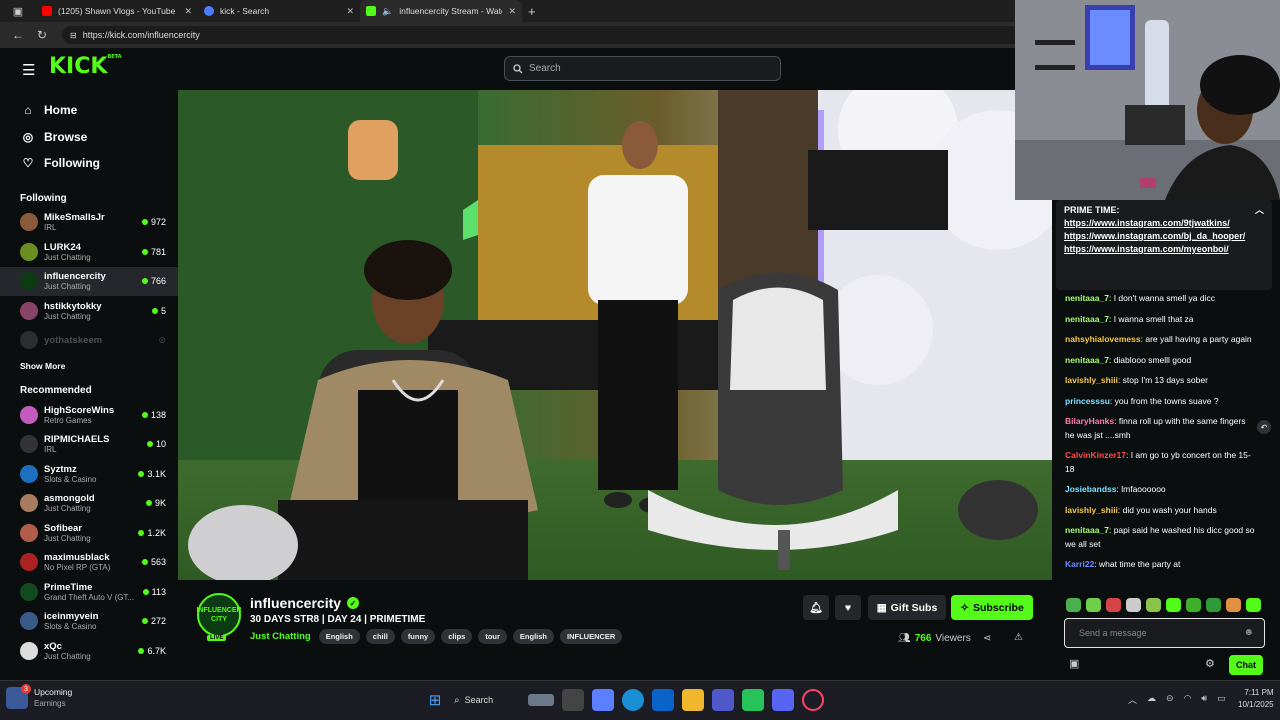  Describe the element at coordinates (1221, 699) in the screenshot. I see `battery-icon: ▭` at that location.